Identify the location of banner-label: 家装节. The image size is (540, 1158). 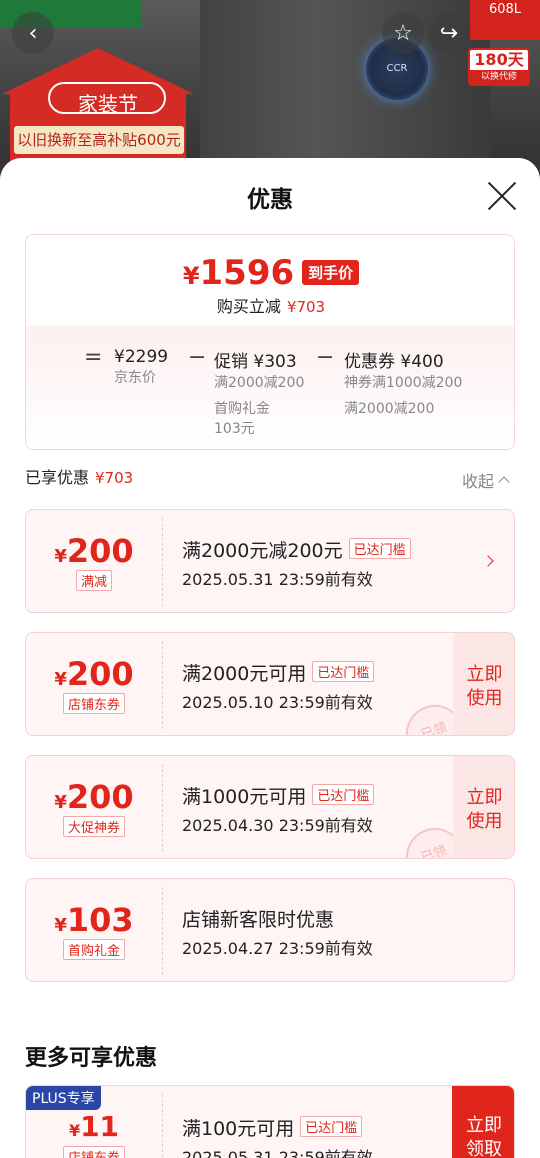
(108, 104).